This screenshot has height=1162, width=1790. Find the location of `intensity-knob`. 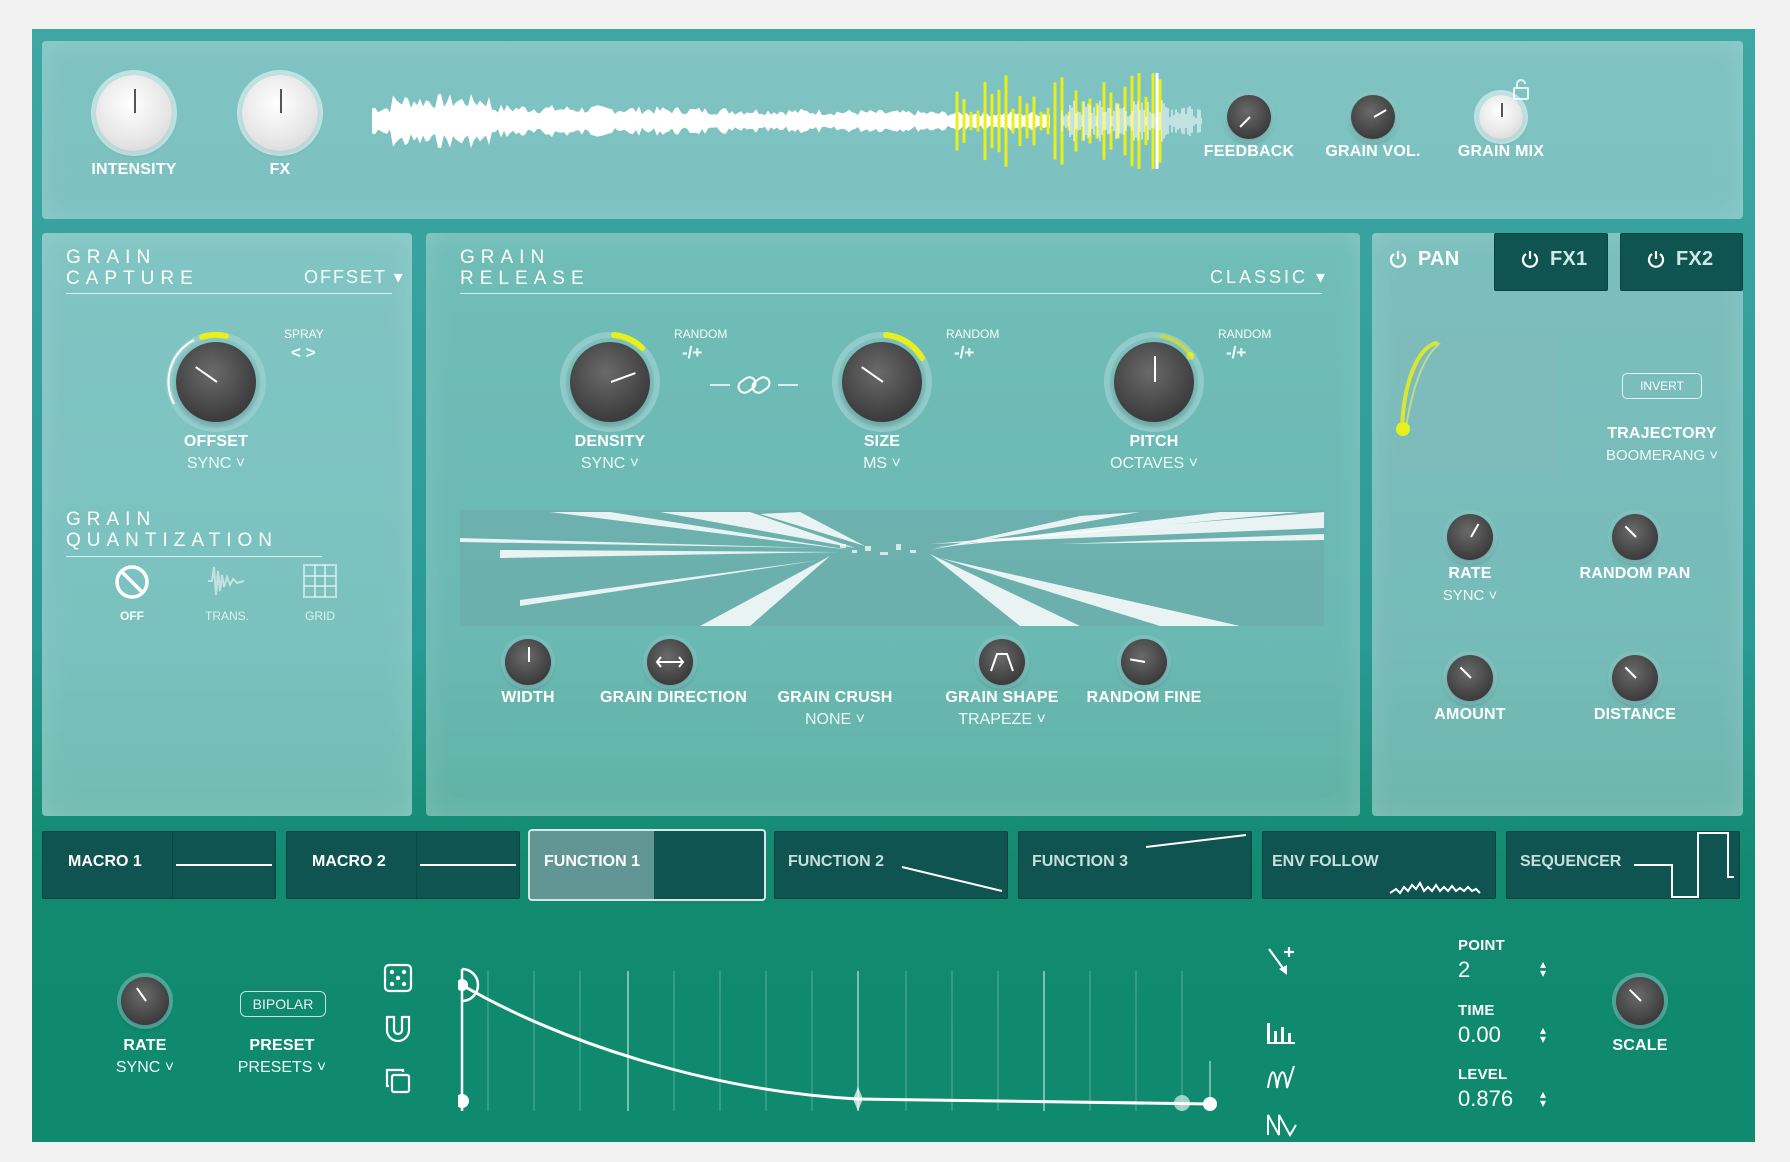

intensity-knob is located at coordinates (134, 113).